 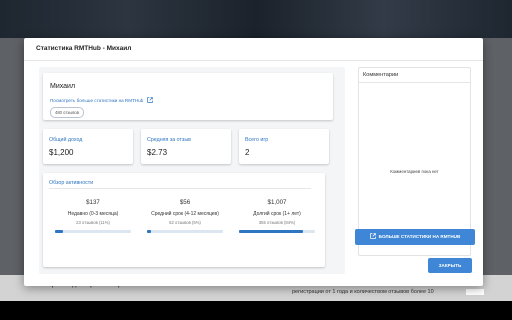 I want to click on rmthub-profile-link-label: Посмотреть больше статистики на RMTHub, so click(x=97, y=100).